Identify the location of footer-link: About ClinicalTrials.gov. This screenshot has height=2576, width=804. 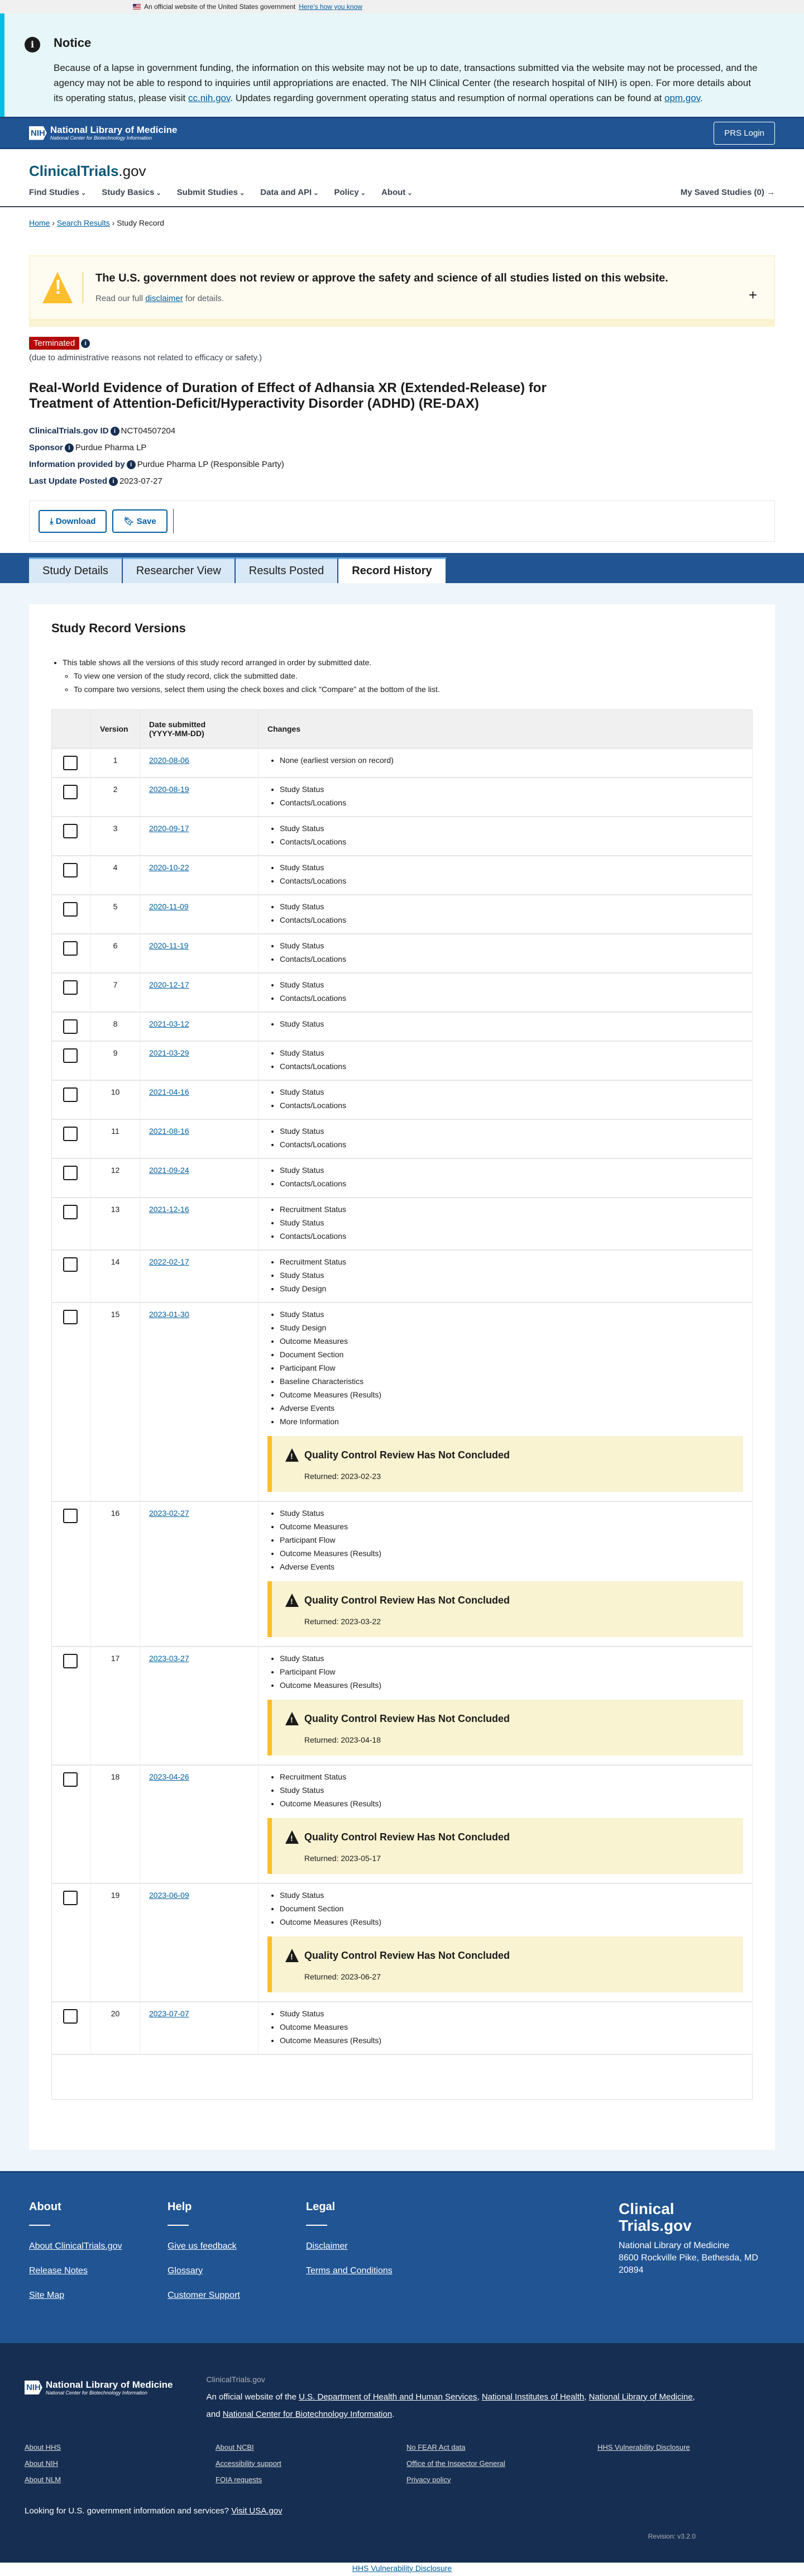
(98, 2246).